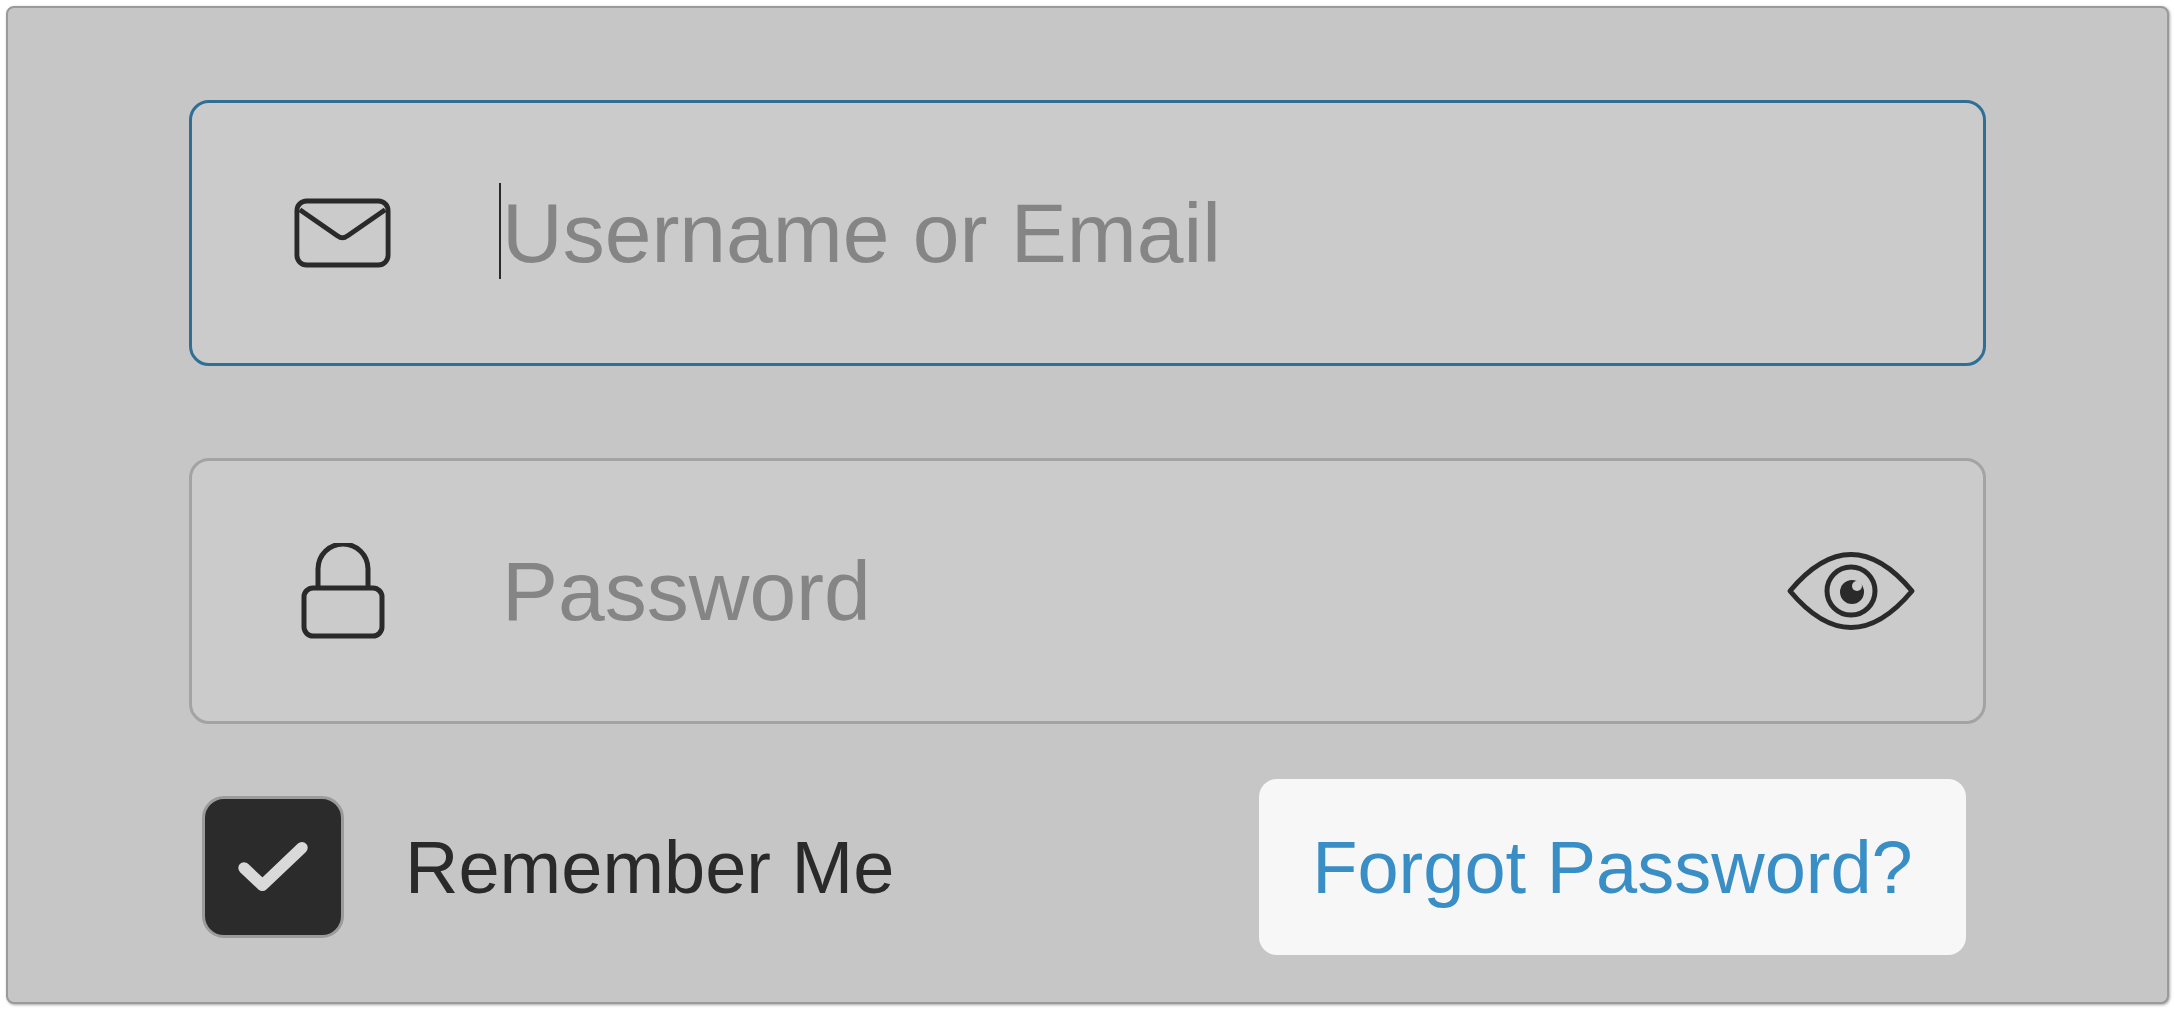  What do you see at coordinates (500, 231) in the screenshot?
I see `text-cursor-icon` at bounding box center [500, 231].